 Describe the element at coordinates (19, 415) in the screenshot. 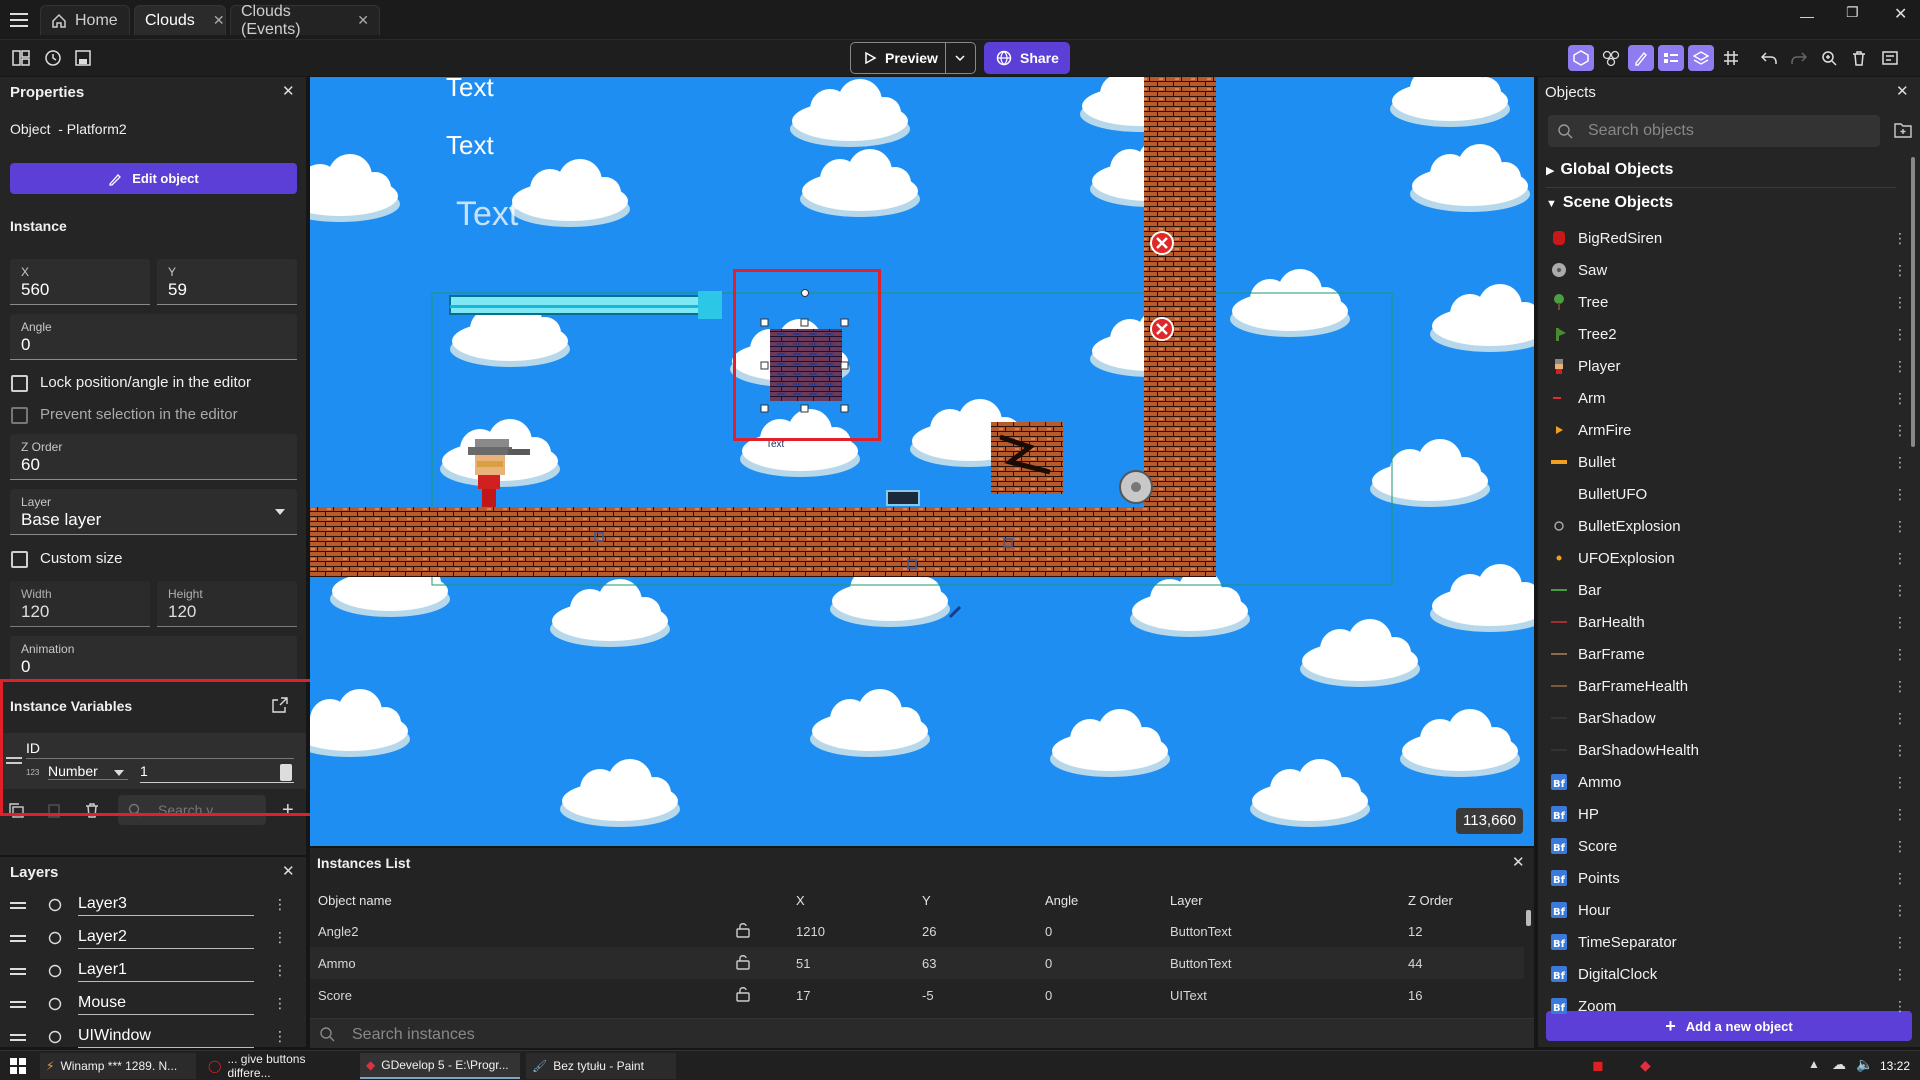

I see `prevent-selection-checkbox` at that location.